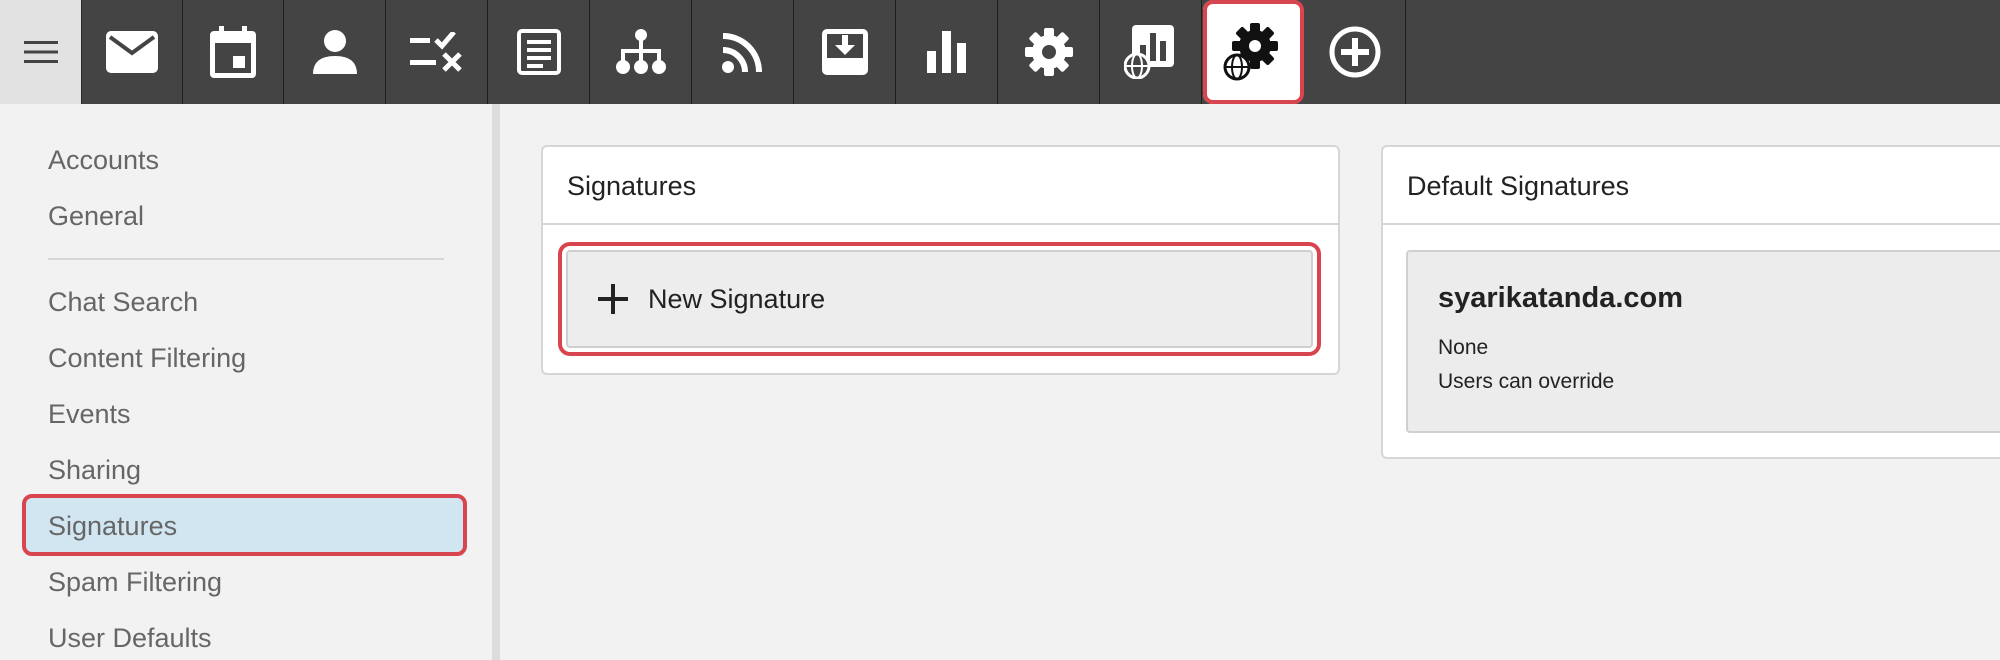 This screenshot has height=660, width=2000. I want to click on domain-settings-icon, so click(1250, 52).